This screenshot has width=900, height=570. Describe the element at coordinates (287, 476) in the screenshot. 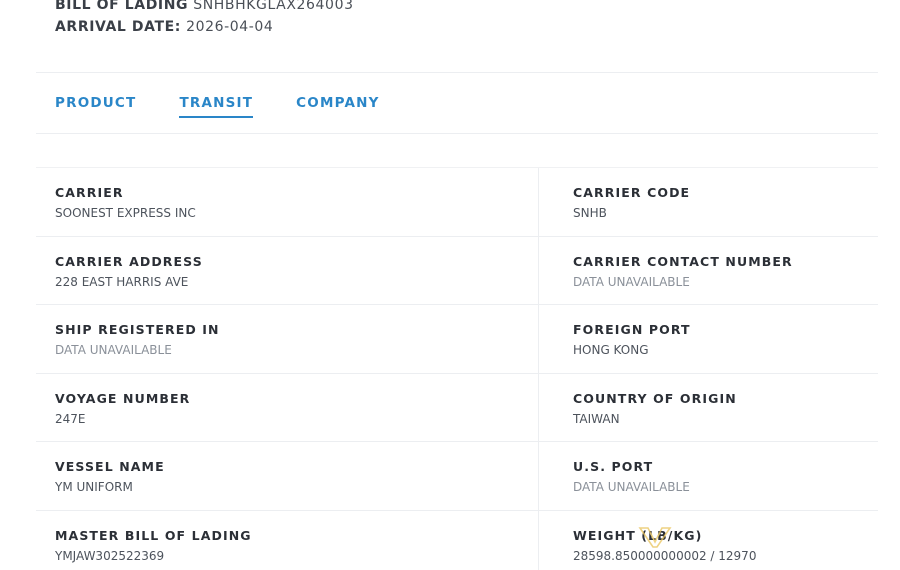

I see `field-vessel-name: VESSEL NAME YM UNIFORM` at that location.